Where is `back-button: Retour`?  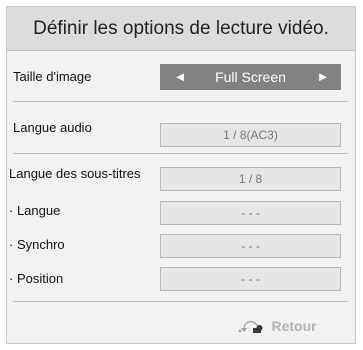
back-button: Retour is located at coordinates (276, 328).